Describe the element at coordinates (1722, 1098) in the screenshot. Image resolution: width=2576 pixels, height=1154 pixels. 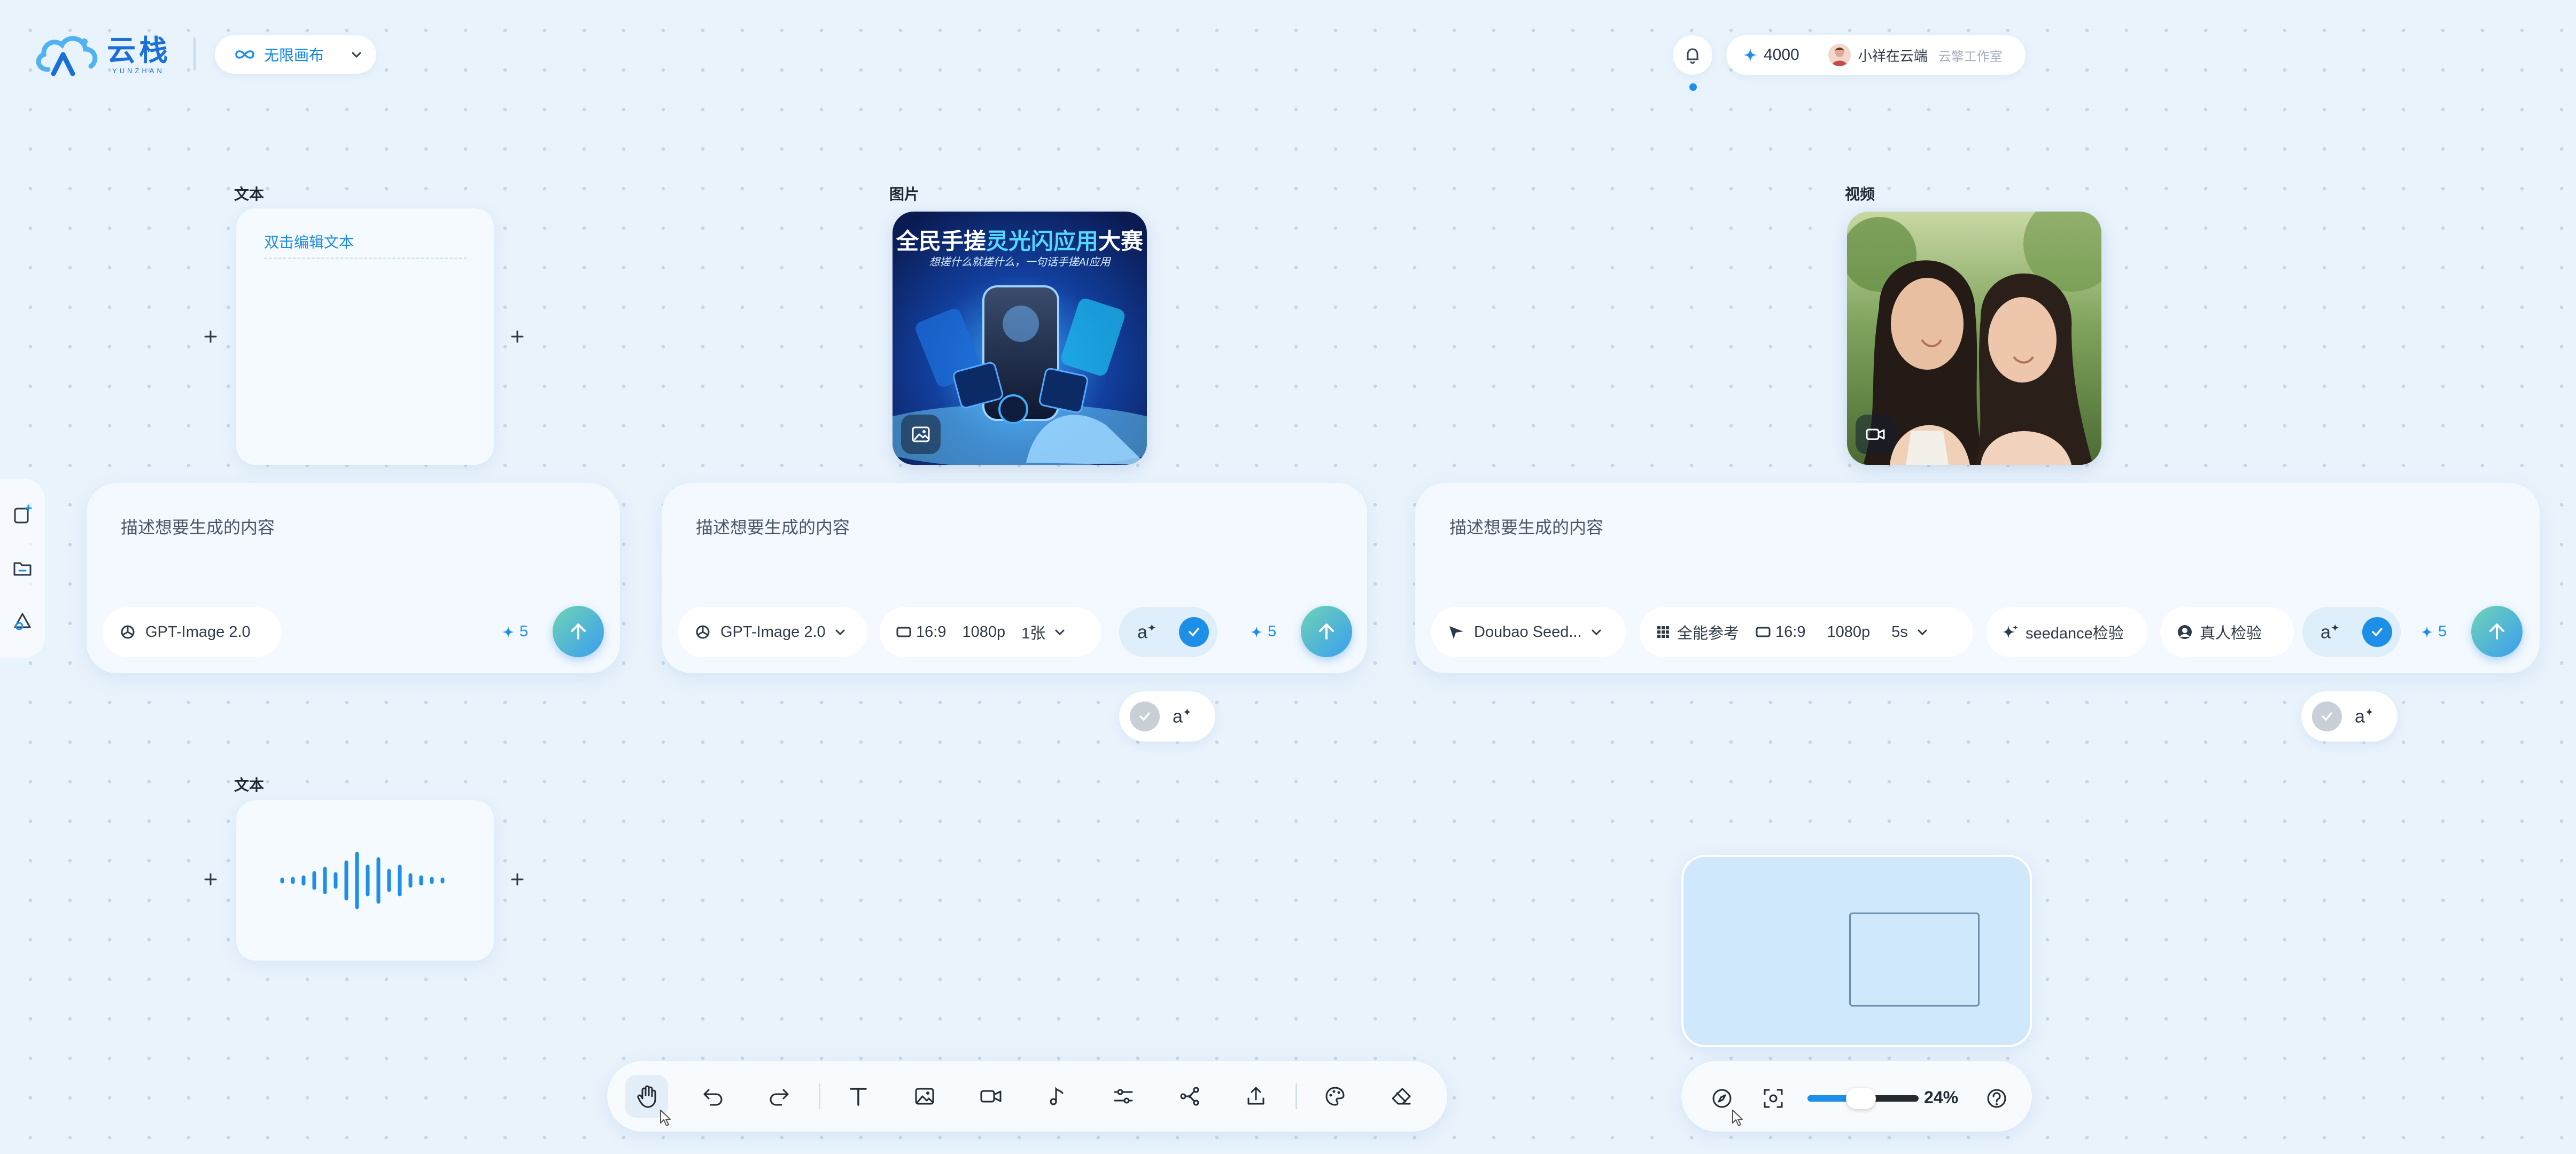
I see `compass-icon` at that location.